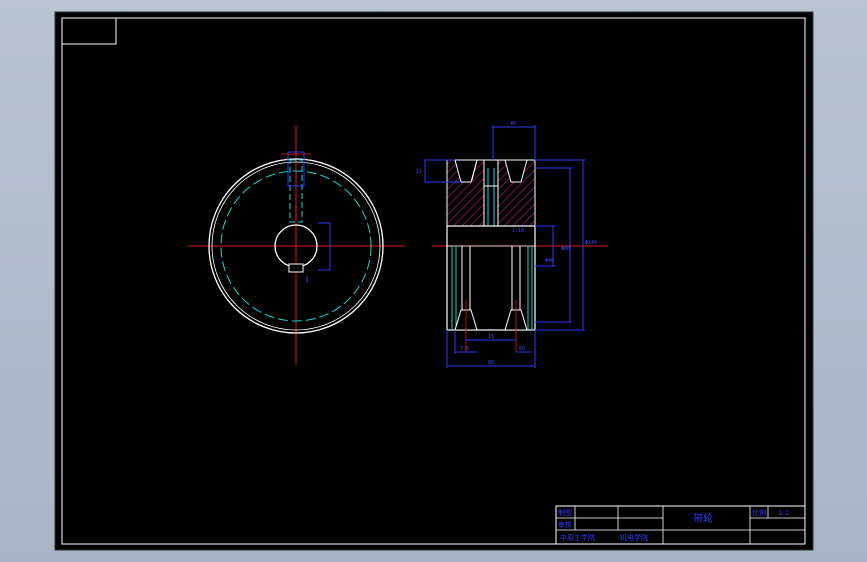 Image resolution: width=867 pixels, height=562 pixels. I want to click on scale-label: 比例, so click(759, 512).